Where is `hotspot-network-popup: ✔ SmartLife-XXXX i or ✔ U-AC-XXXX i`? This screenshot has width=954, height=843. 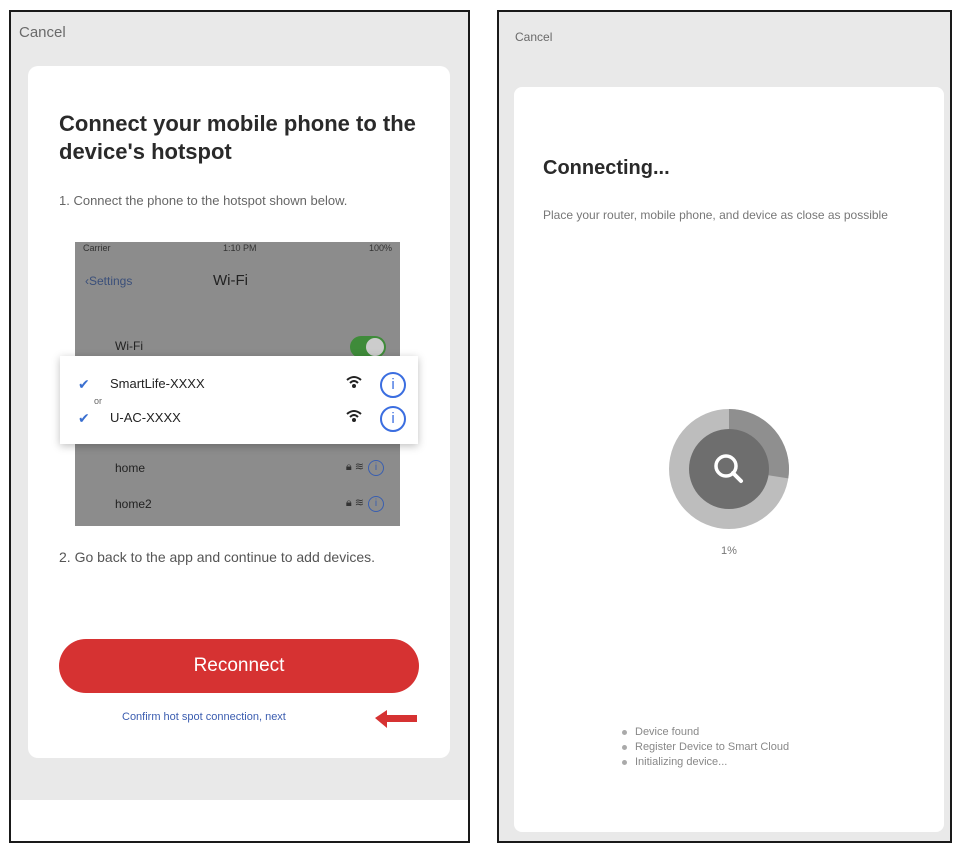 hotspot-network-popup: ✔ SmartLife-XXXX i or ✔ U-AC-XXXX i is located at coordinates (239, 400).